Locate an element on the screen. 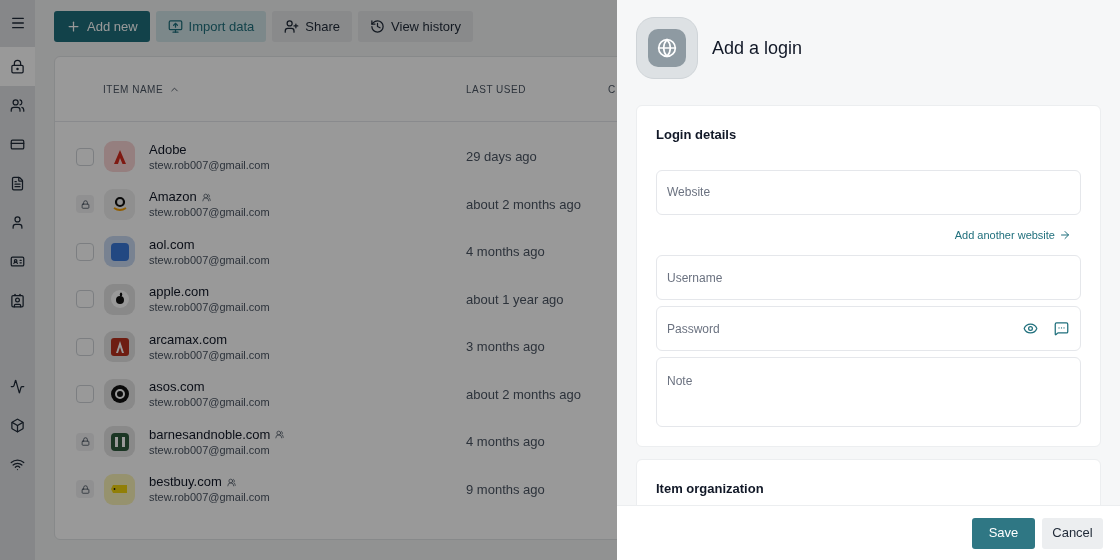 The width and height of the screenshot is (1120, 560). upload-icon is located at coordinates (175, 26).